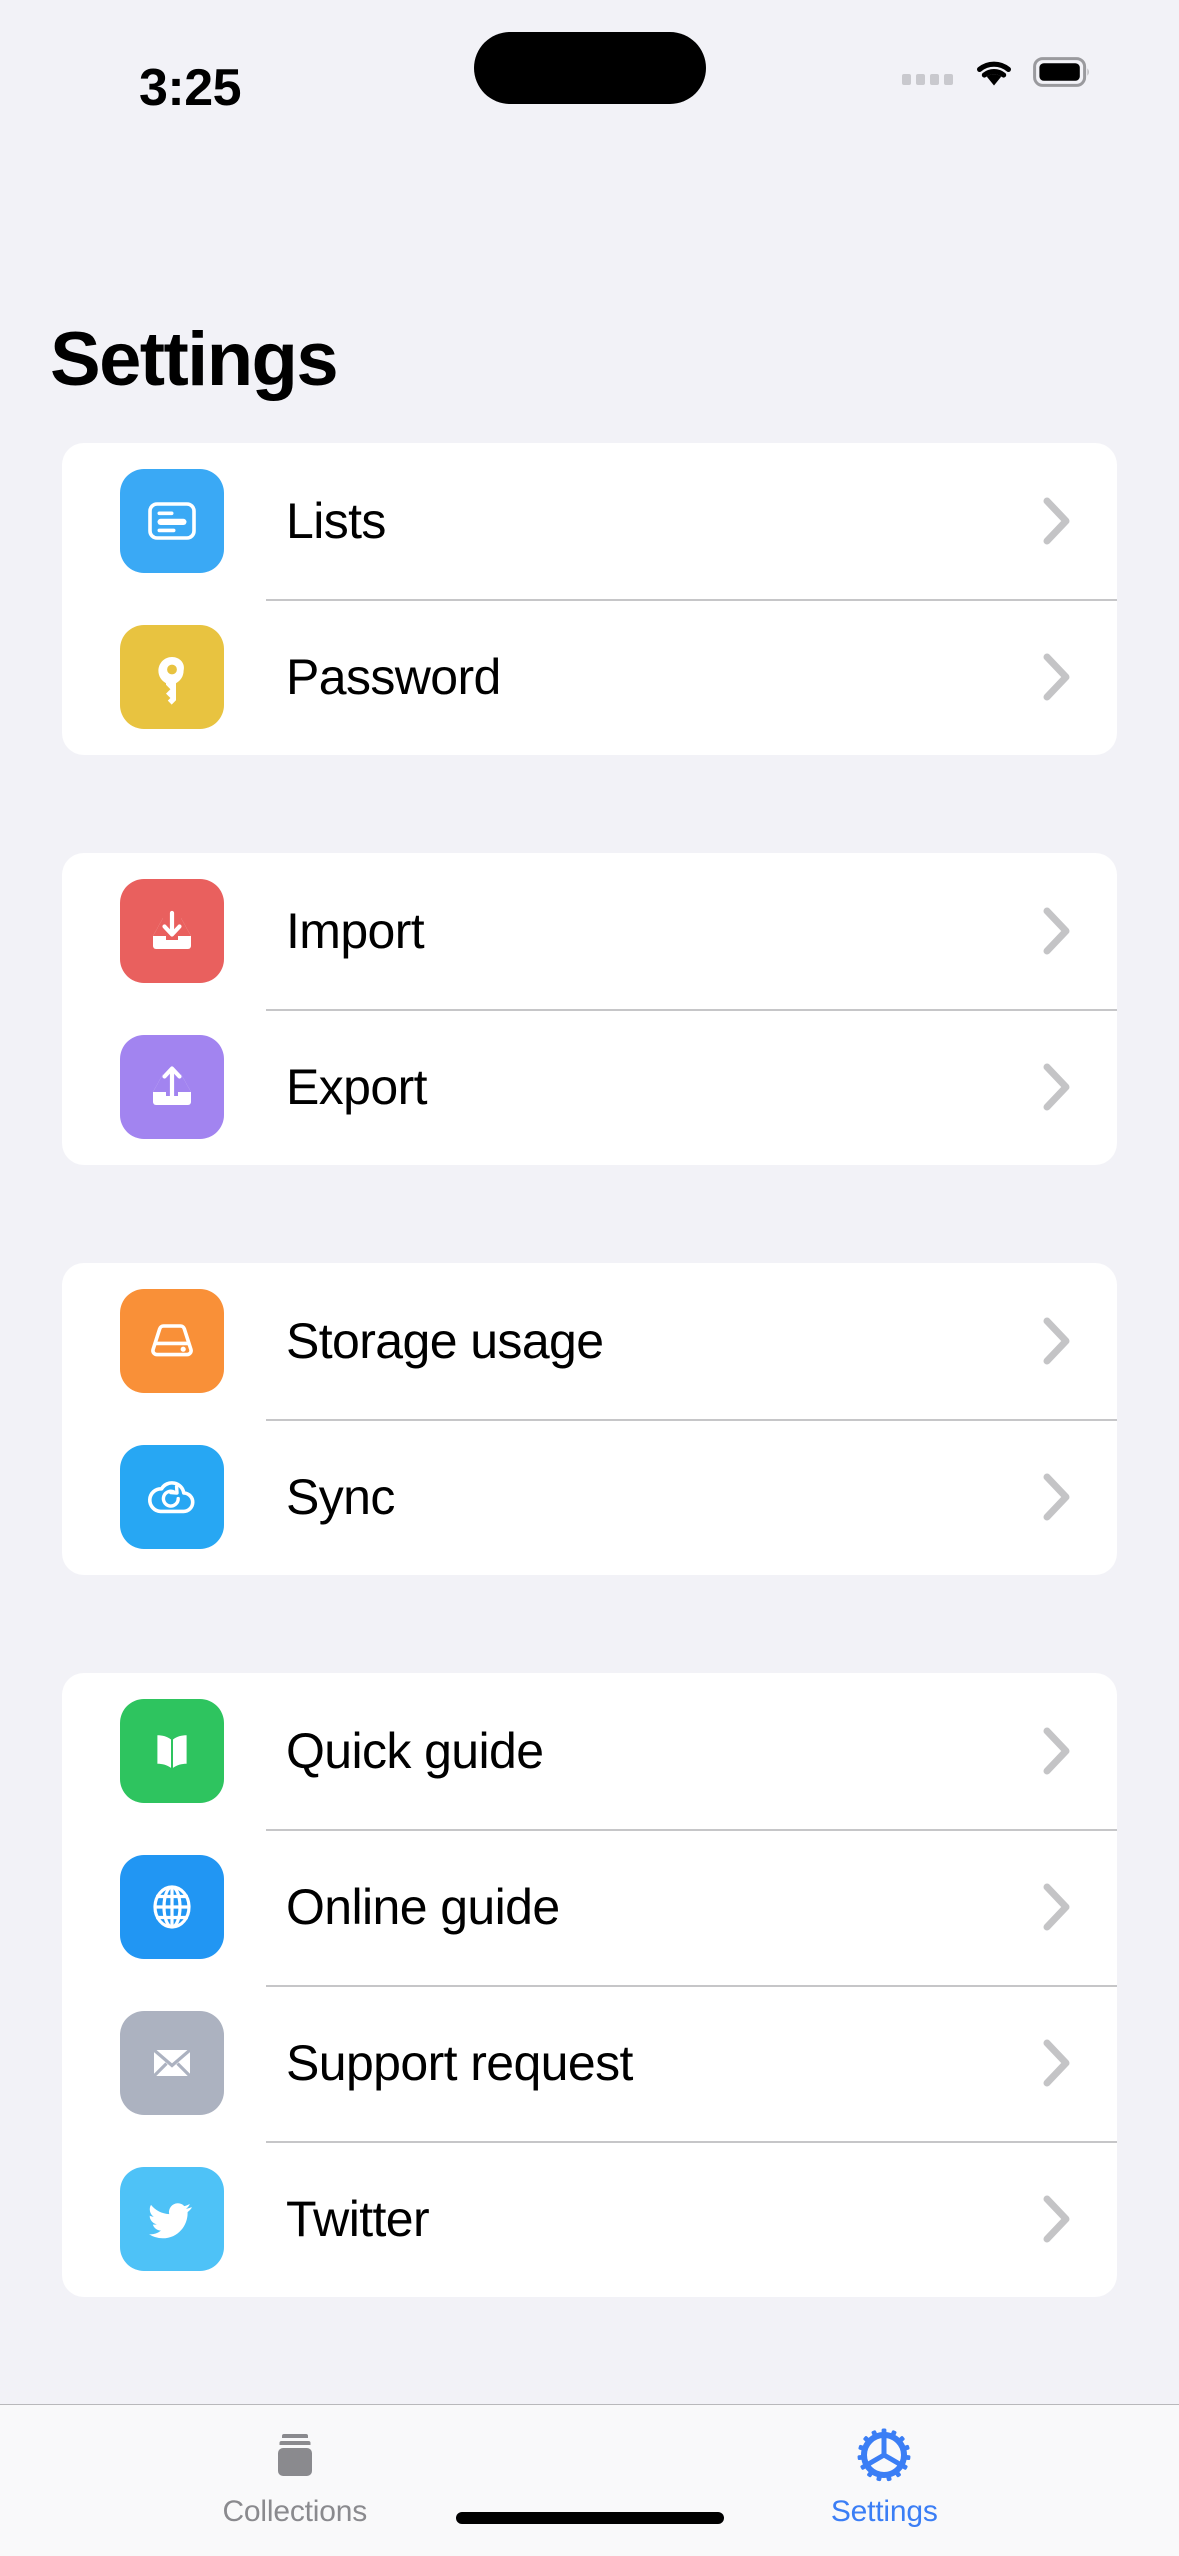 The width and height of the screenshot is (1179, 2556). I want to click on settings-row-label: Password, so click(393, 677).